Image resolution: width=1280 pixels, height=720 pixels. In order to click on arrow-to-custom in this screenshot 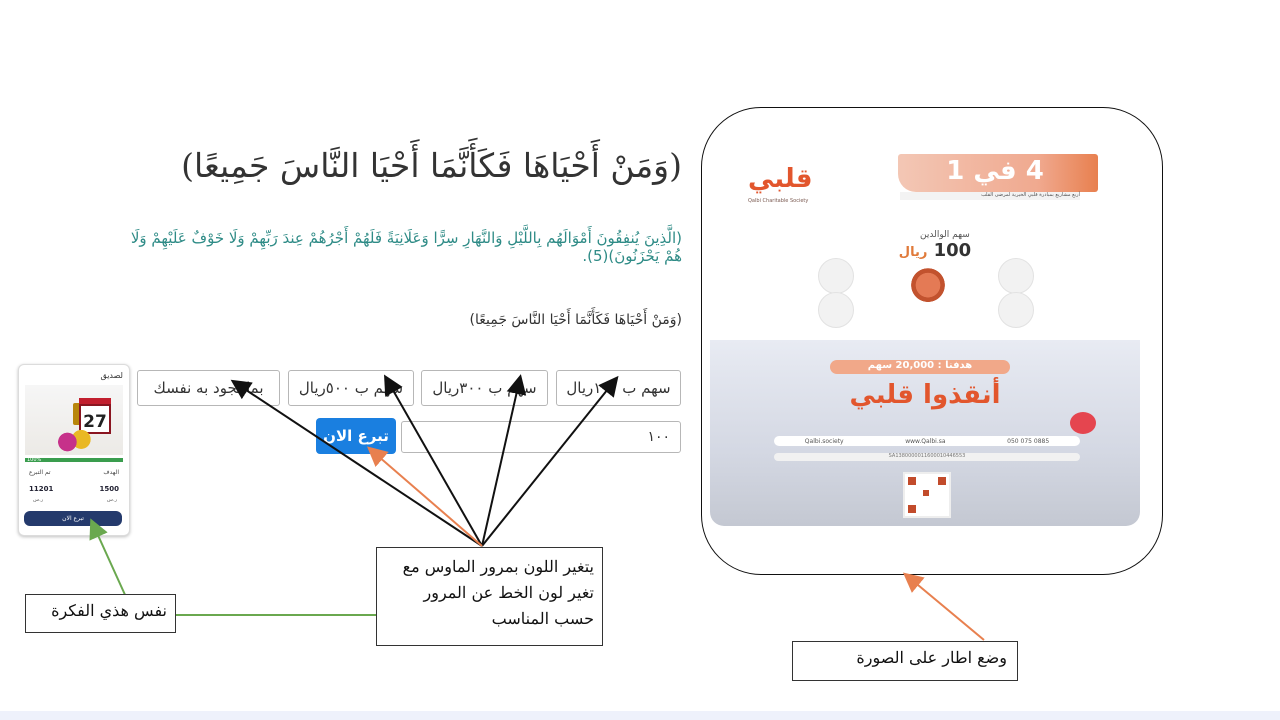, I will do `click(356, 463)`.